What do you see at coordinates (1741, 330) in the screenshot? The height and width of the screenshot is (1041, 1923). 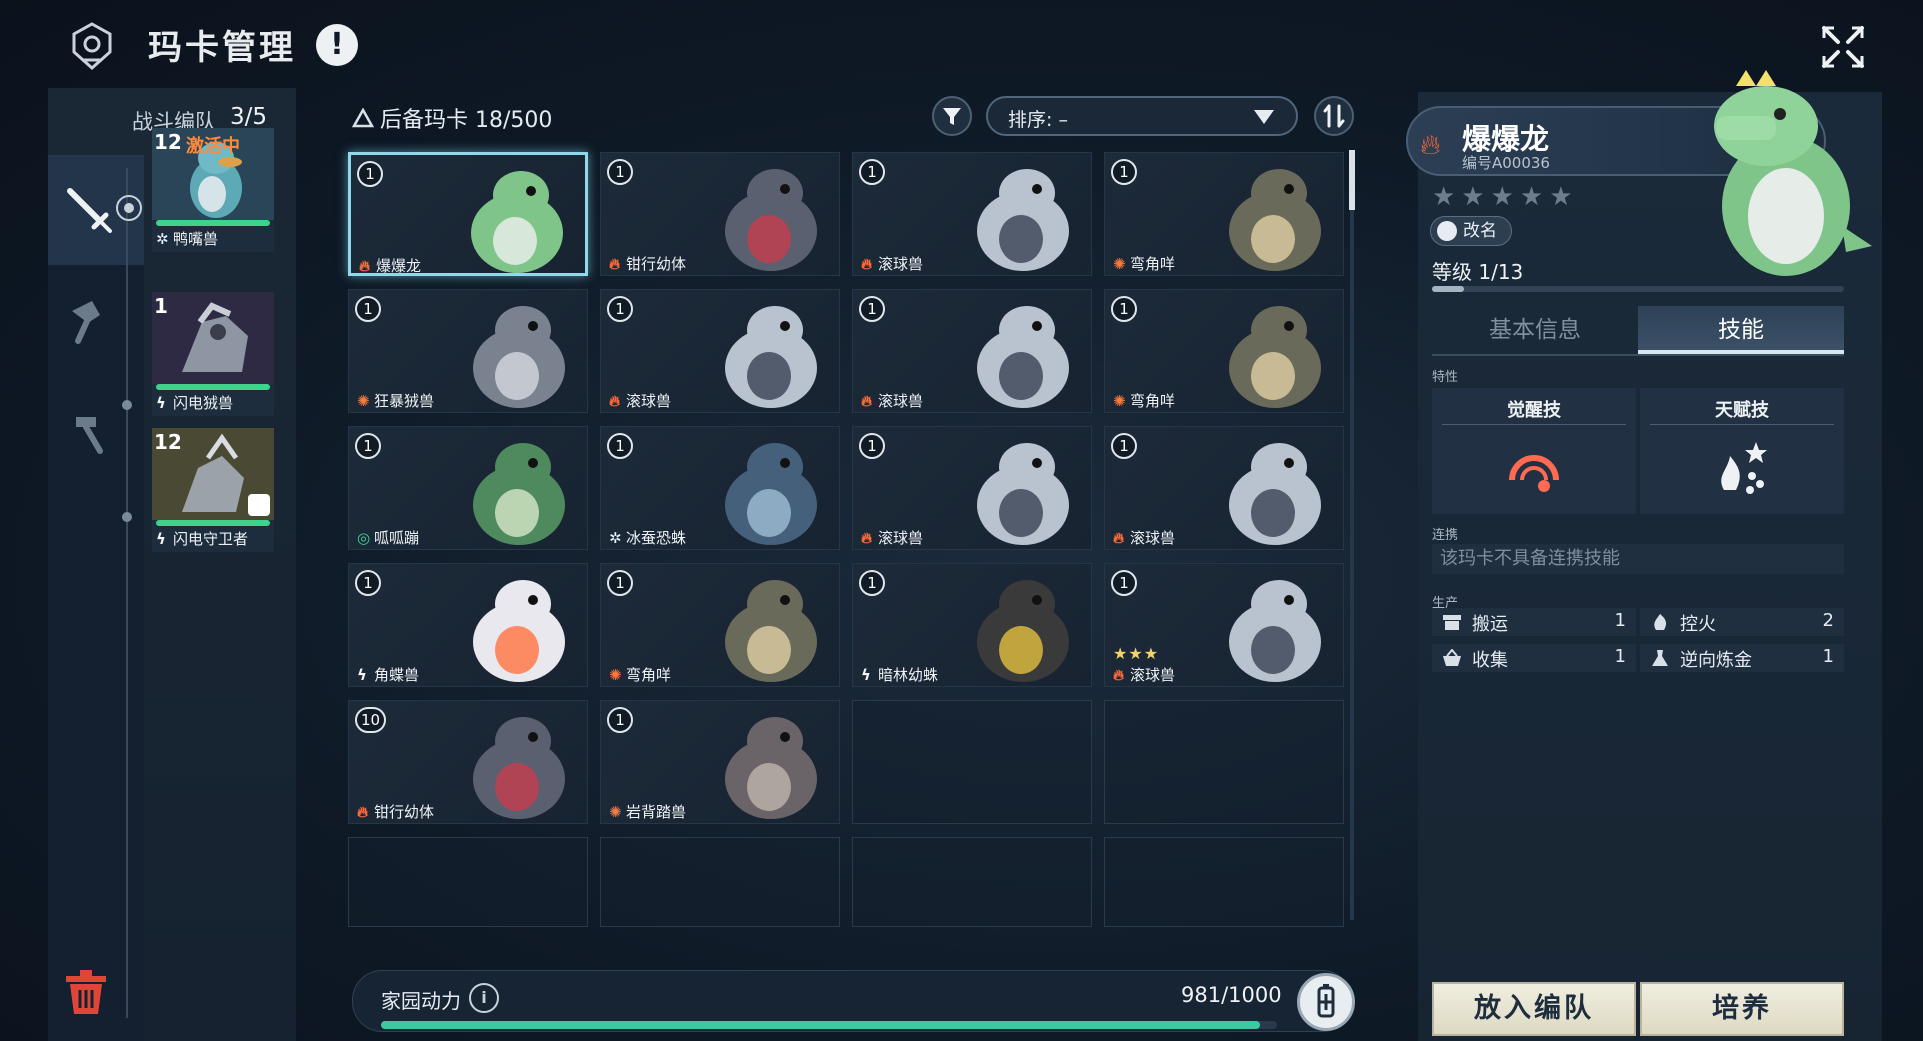 I see `tab-skills: 技能` at bounding box center [1741, 330].